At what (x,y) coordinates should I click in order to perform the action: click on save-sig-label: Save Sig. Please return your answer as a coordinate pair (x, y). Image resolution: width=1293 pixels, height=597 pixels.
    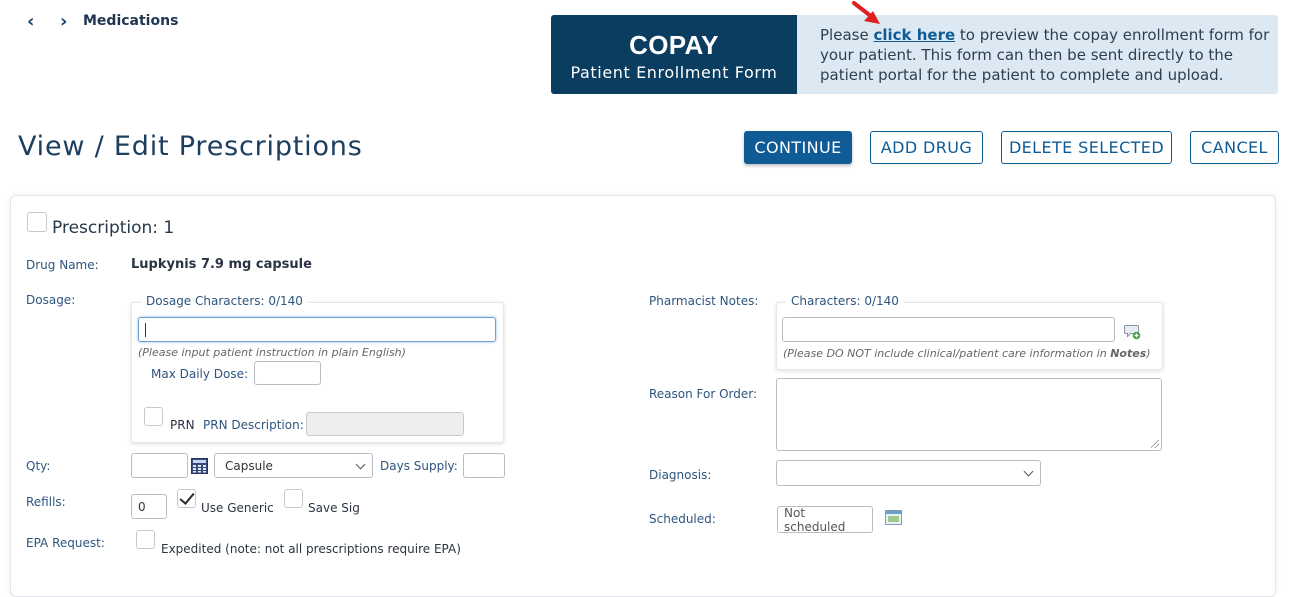
    Looking at the image, I should click on (334, 508).